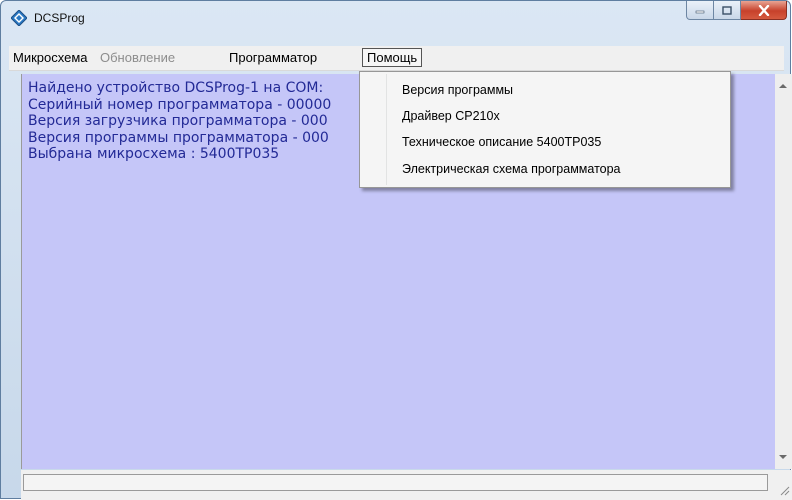  Describe the element at coordinates (457, 90) in the screenshot. I see `menu-item-program-version: Версия программы` at that location.